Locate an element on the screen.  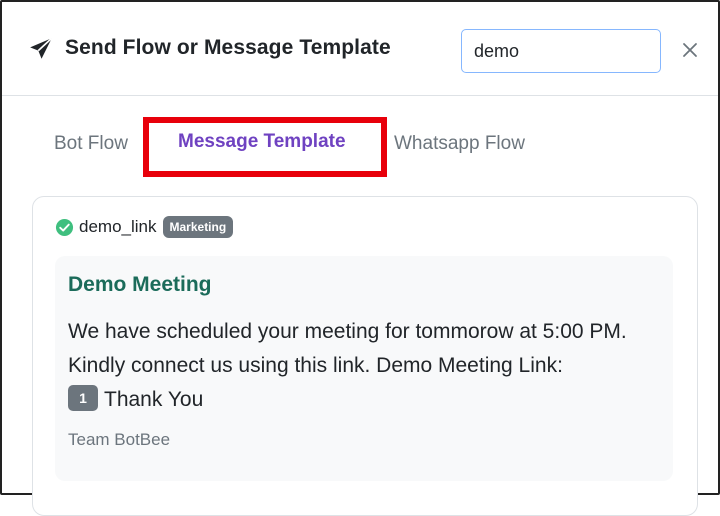
tab-bot-flow: Bot Flow is located at coordinates (91, 144).